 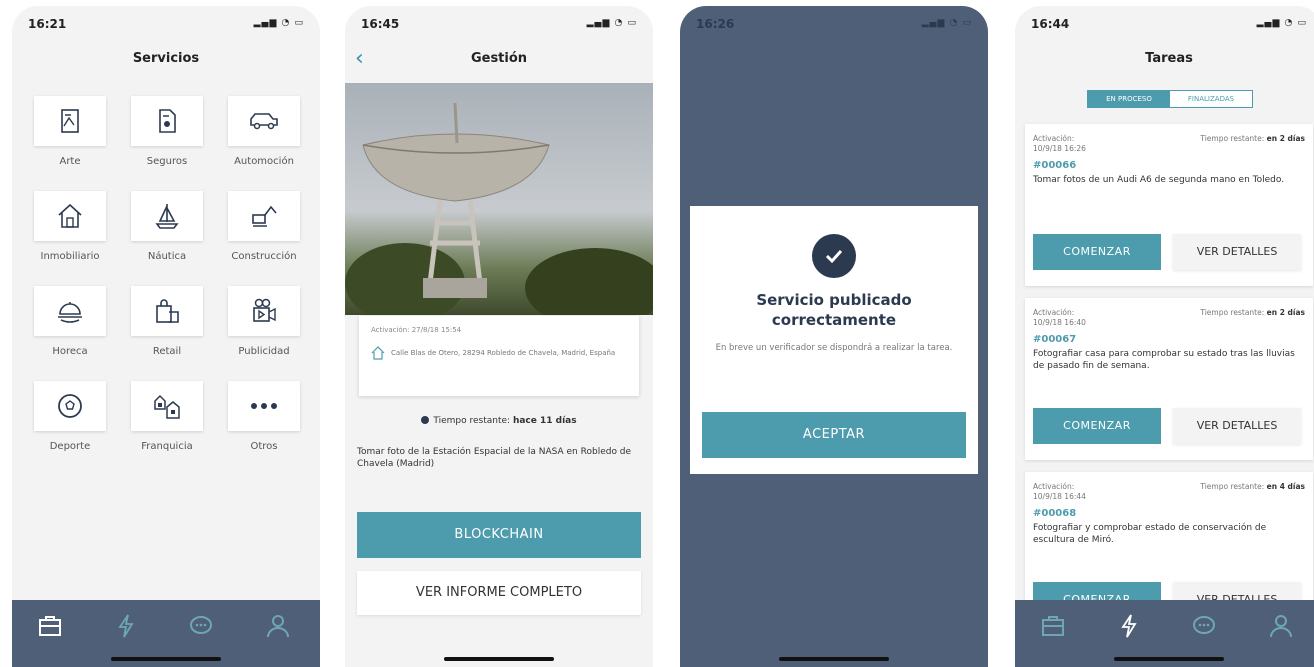 What do you see at coordinates (1169, 165) in the screenshot?
I see `task-code: #00066` at bounding box center [1169, 165].